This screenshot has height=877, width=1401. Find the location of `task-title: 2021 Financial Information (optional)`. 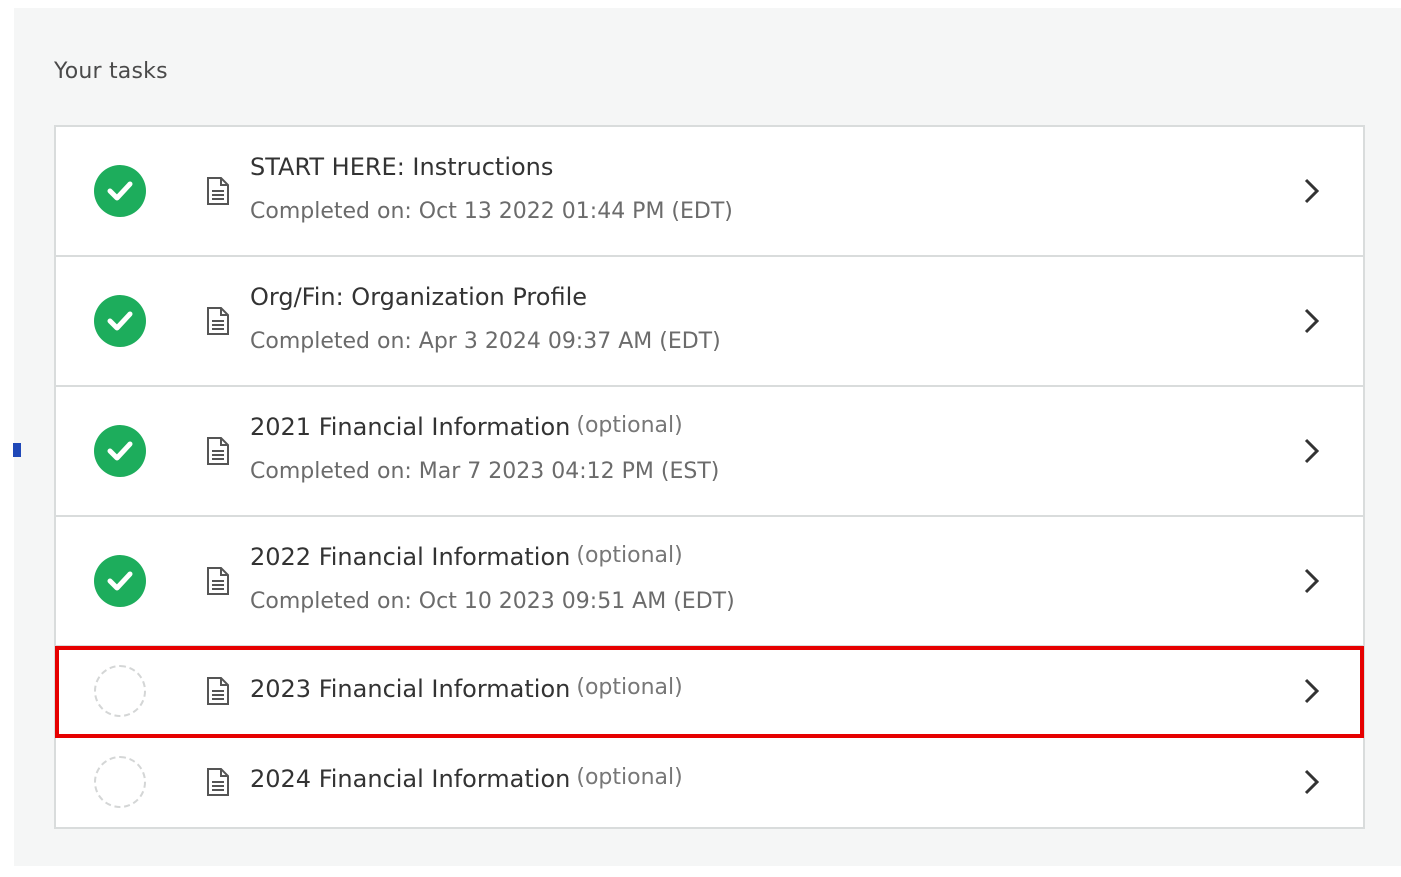

task-title: 2021 Financial Information (optional) is located at coordinates (466, 427).